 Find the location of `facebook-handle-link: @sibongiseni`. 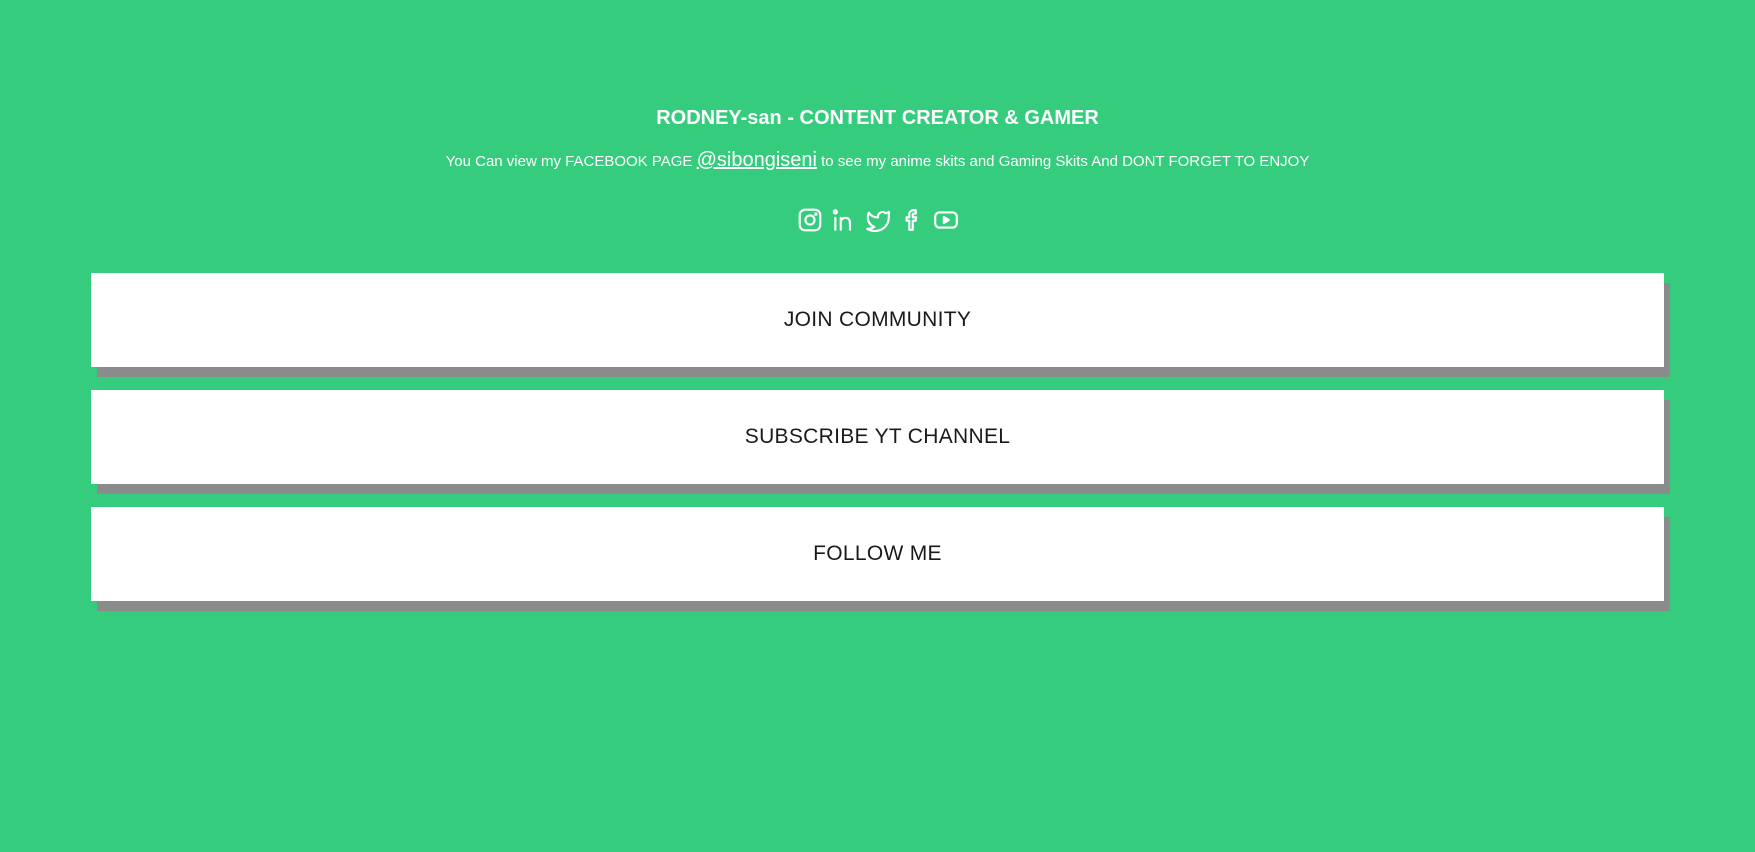

facebook-handle-link: @sibongiseni is located at coordinates (757, 160).